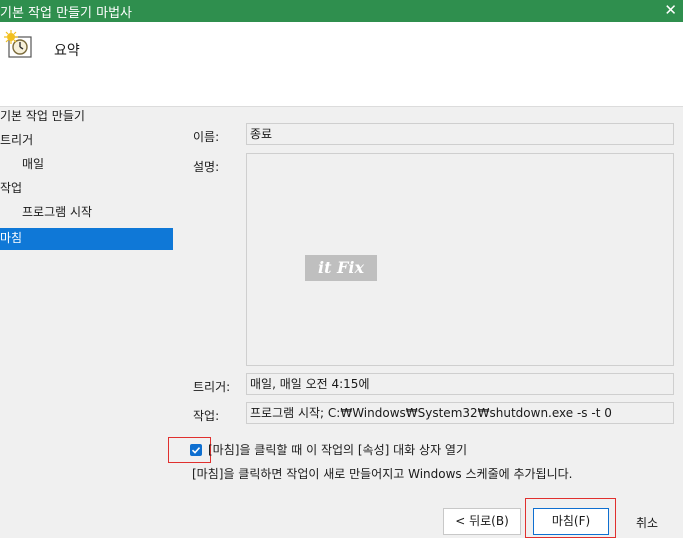 This screenshot has width=683, height=538. What do you see at coordinates (33, 165) in the screenshot?
I see `sidebar-item-daily: 매일` at bounding box center [33, 165].